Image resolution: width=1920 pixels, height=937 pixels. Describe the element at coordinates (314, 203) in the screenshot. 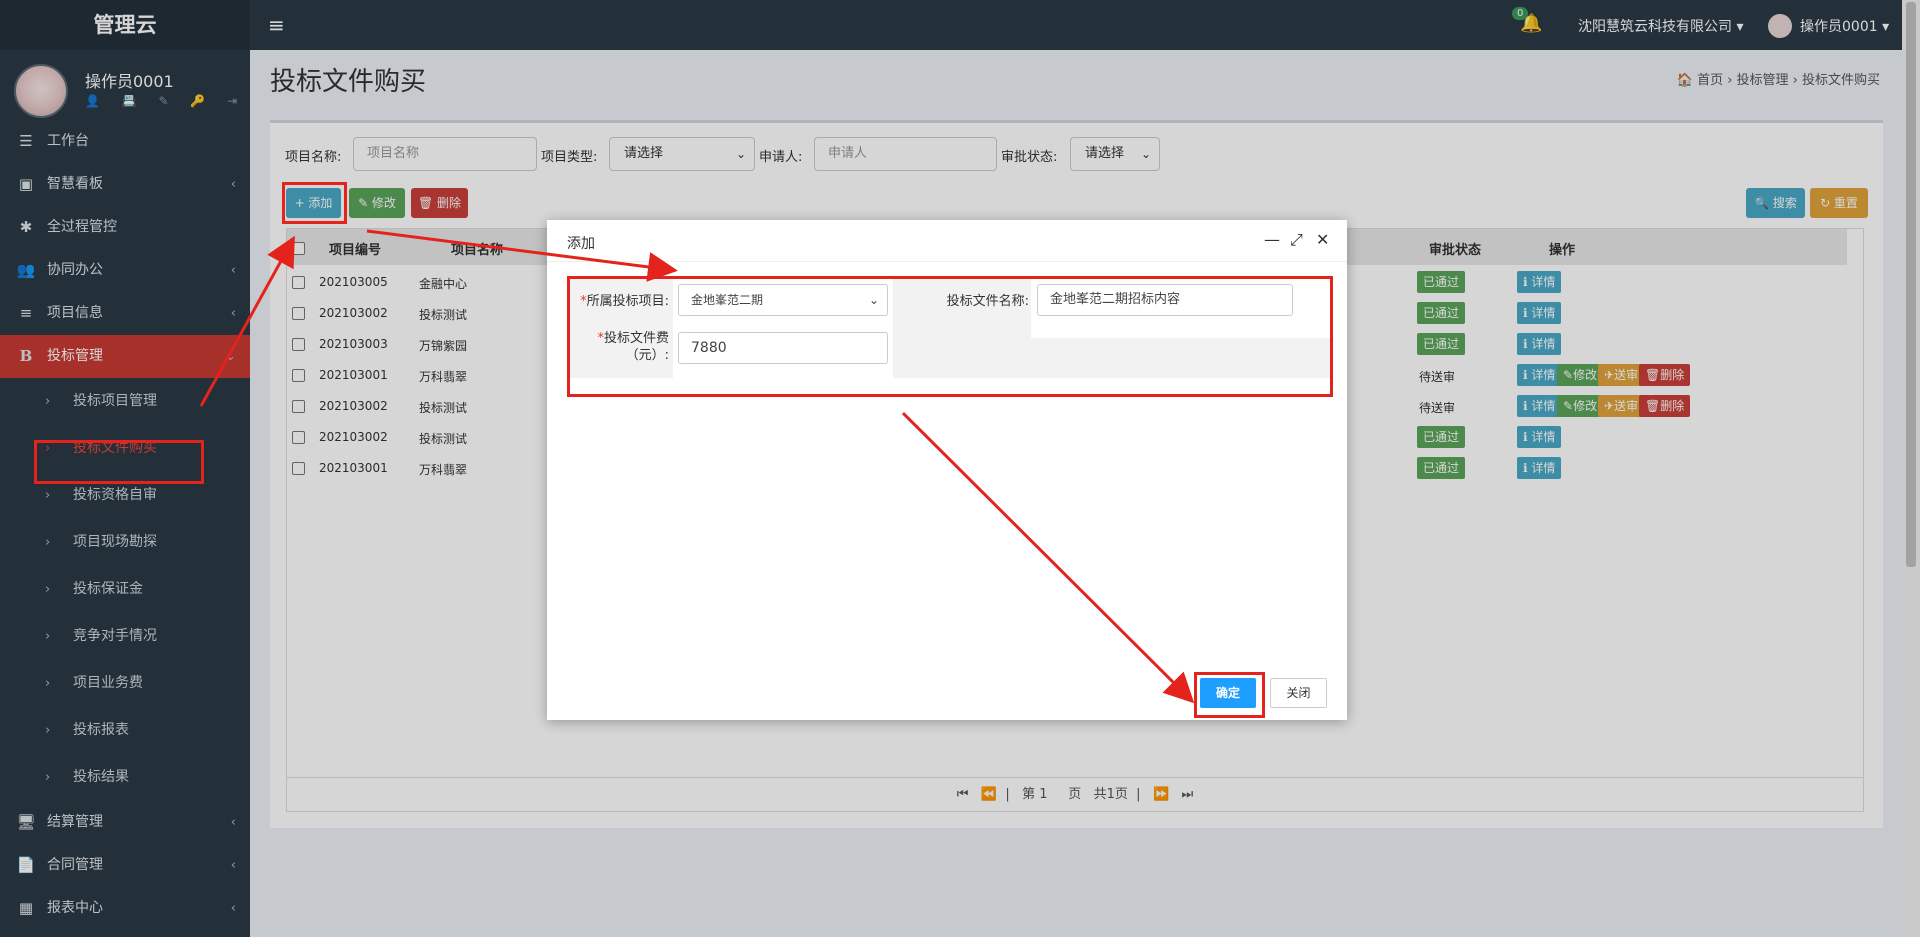

I see `annotation-box-add` at that location.